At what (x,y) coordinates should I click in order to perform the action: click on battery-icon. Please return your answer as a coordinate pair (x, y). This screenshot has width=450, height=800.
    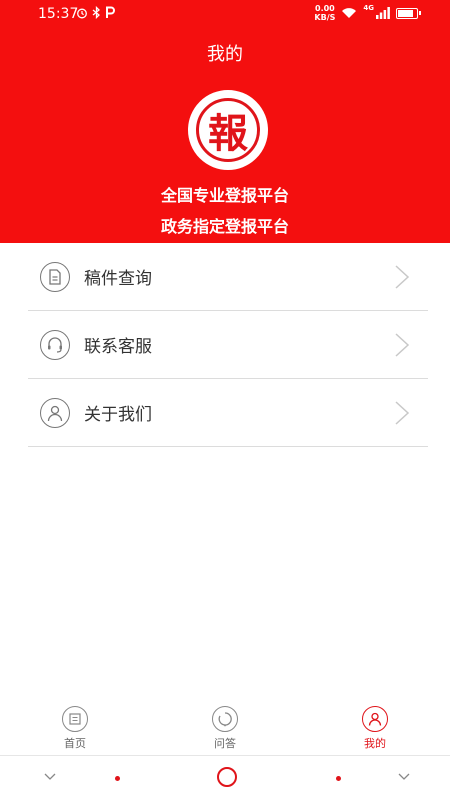
    Looking at the image, I should click on (408, 13).